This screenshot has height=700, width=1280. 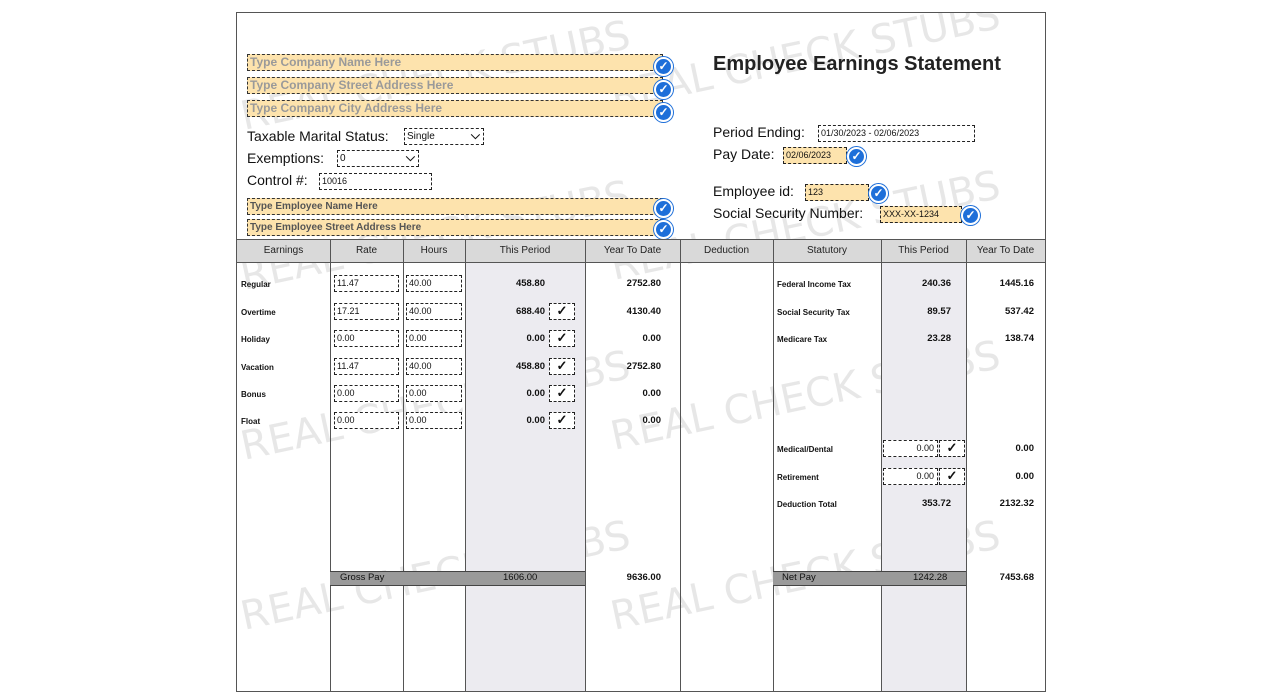 I want to click on period-value: 458.80, so click(x=530, y=283).